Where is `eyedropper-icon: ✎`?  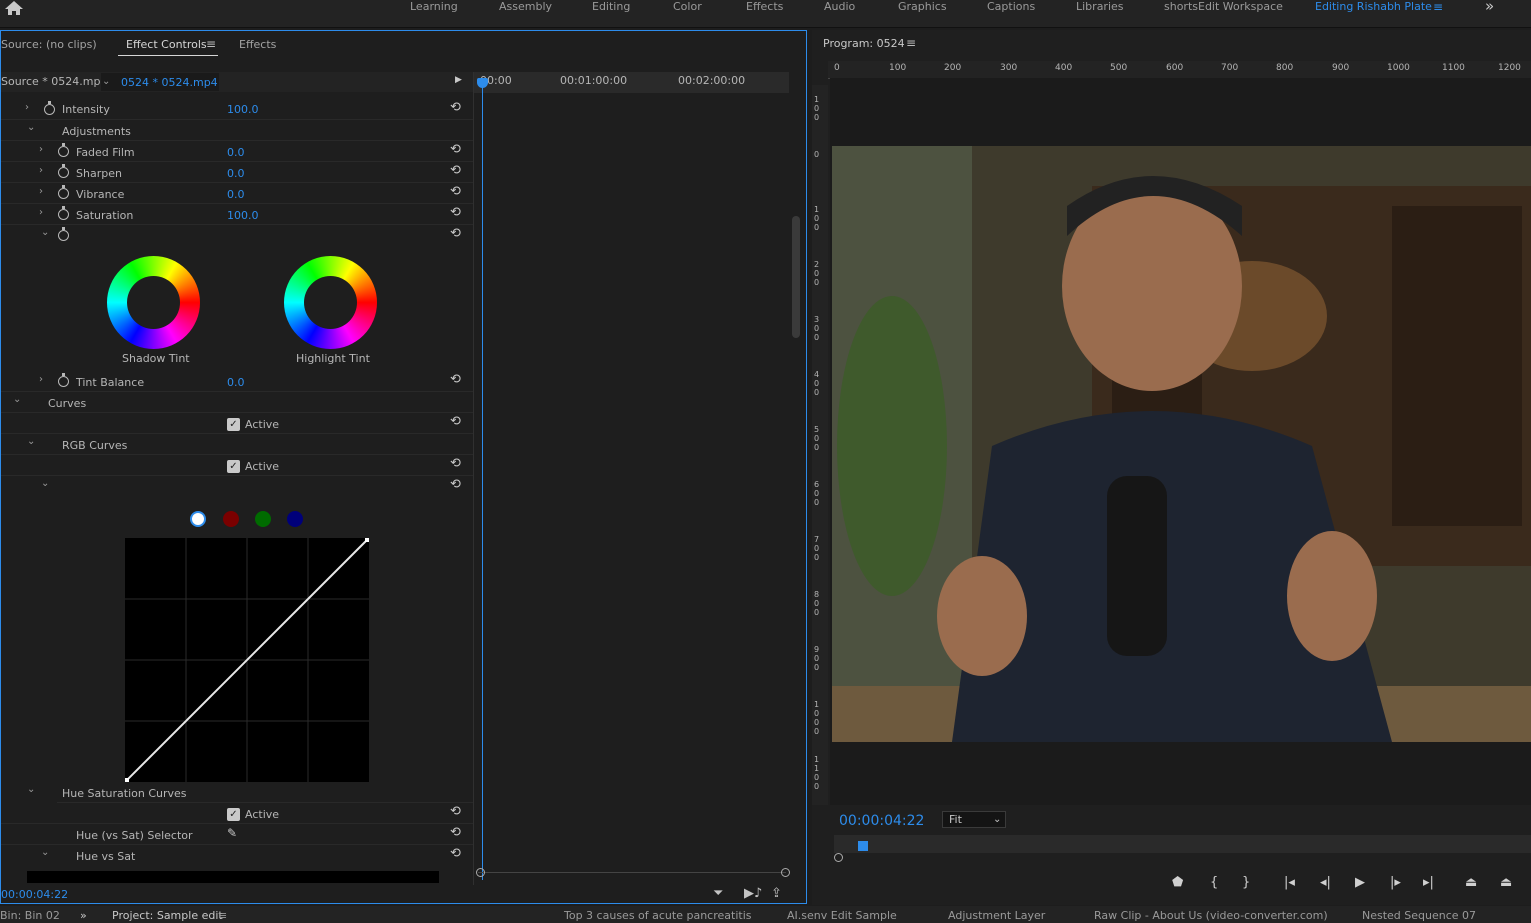
eyedropper-icon: ✎ is located at coordinates (232, 833).